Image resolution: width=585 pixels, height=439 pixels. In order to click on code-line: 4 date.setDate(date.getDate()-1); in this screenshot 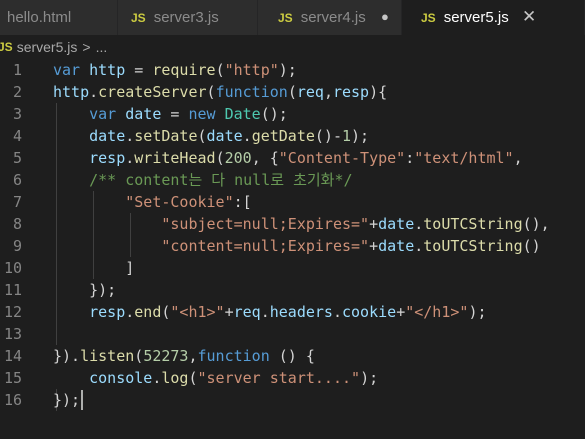, I will do `click(292, 136)`.